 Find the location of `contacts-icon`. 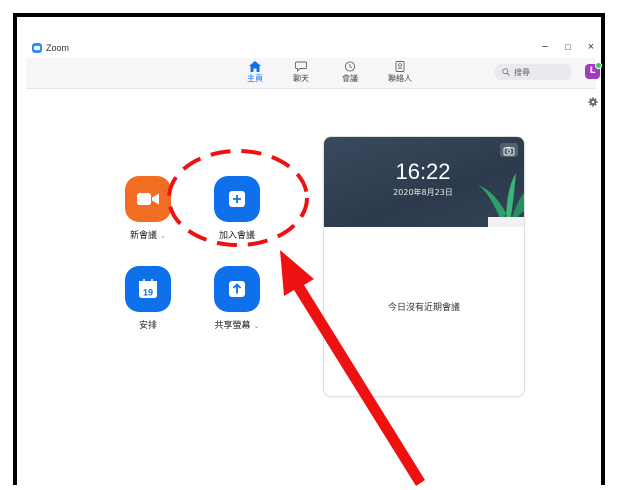

contacts-icon is located at coordinates (400, 66).